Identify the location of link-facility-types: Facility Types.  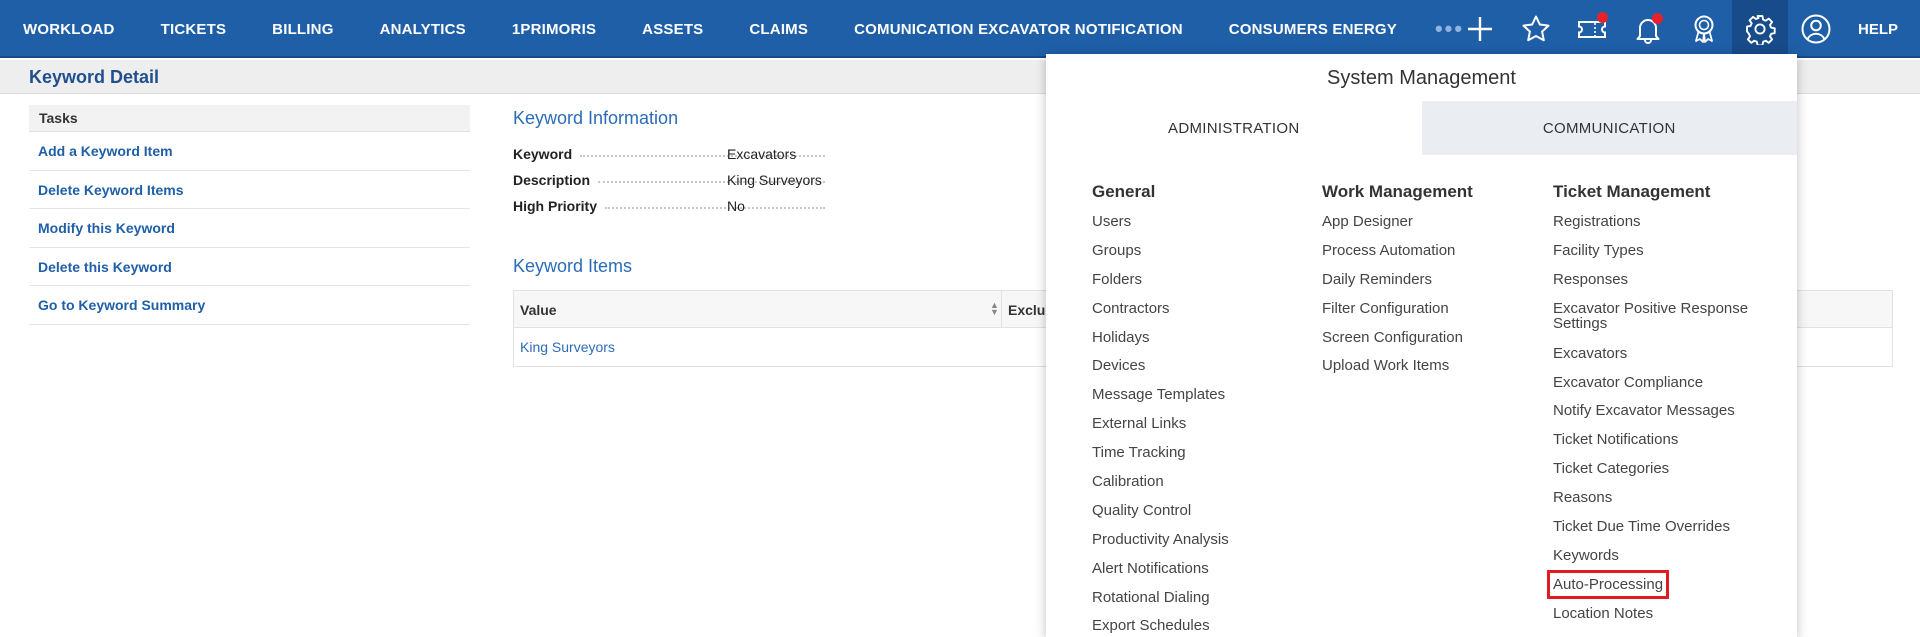
(1658, 257).